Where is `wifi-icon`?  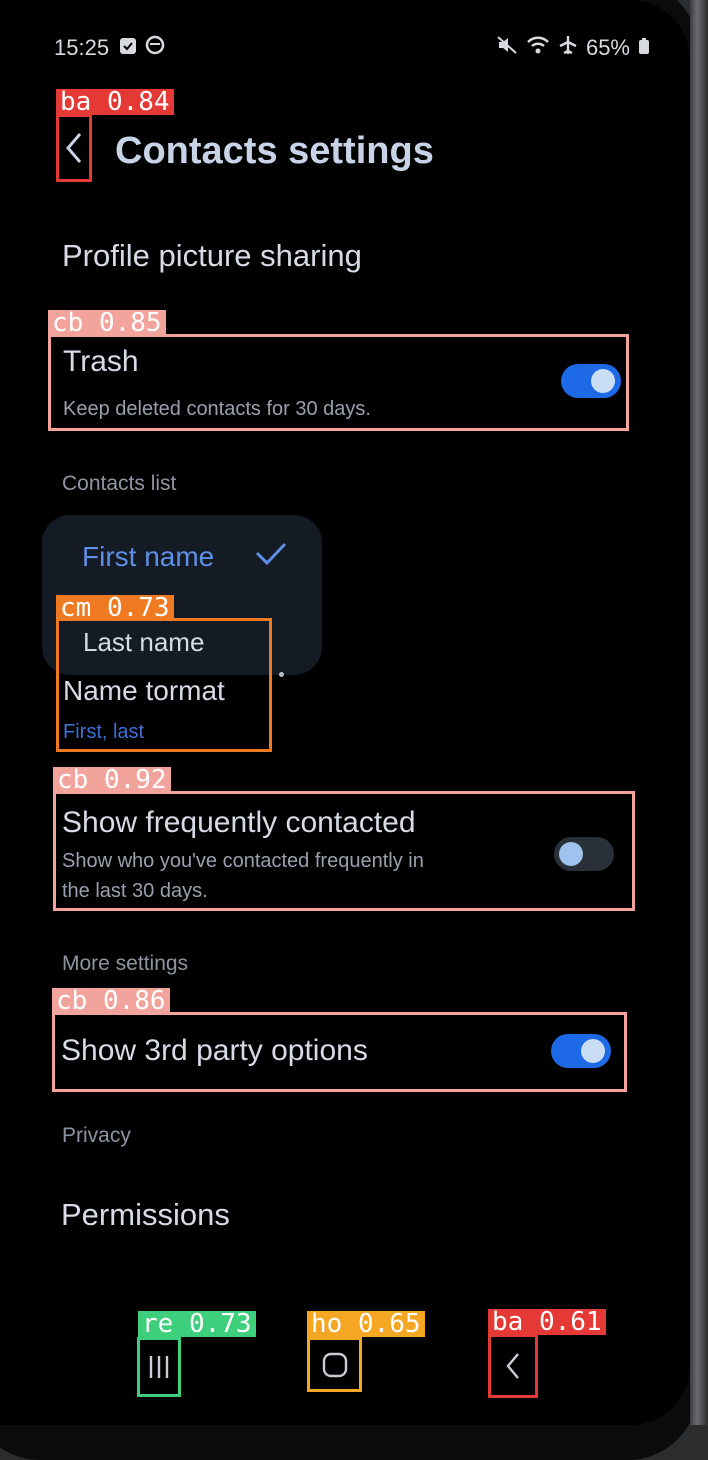
wifi-icon is located at coordinates (538, 48).